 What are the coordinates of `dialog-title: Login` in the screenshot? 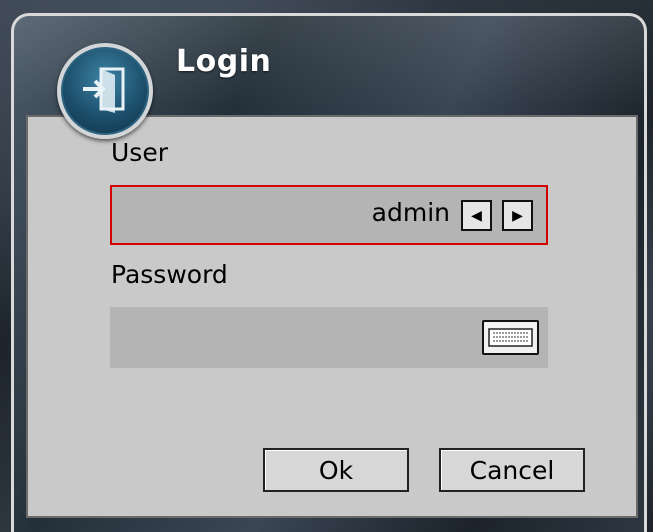 It's located at (224, 61).